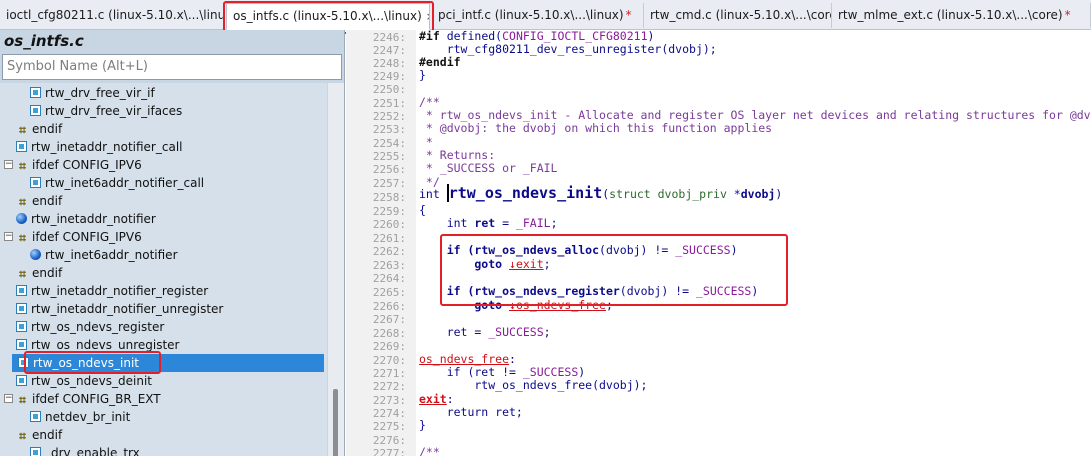 The image size is (1091, 456). What do you see at coordinates (117, 183) in the screenshot?
I see `tree-item: rtw_inet6addr_notifier_call` at bounding box center [117, 183].